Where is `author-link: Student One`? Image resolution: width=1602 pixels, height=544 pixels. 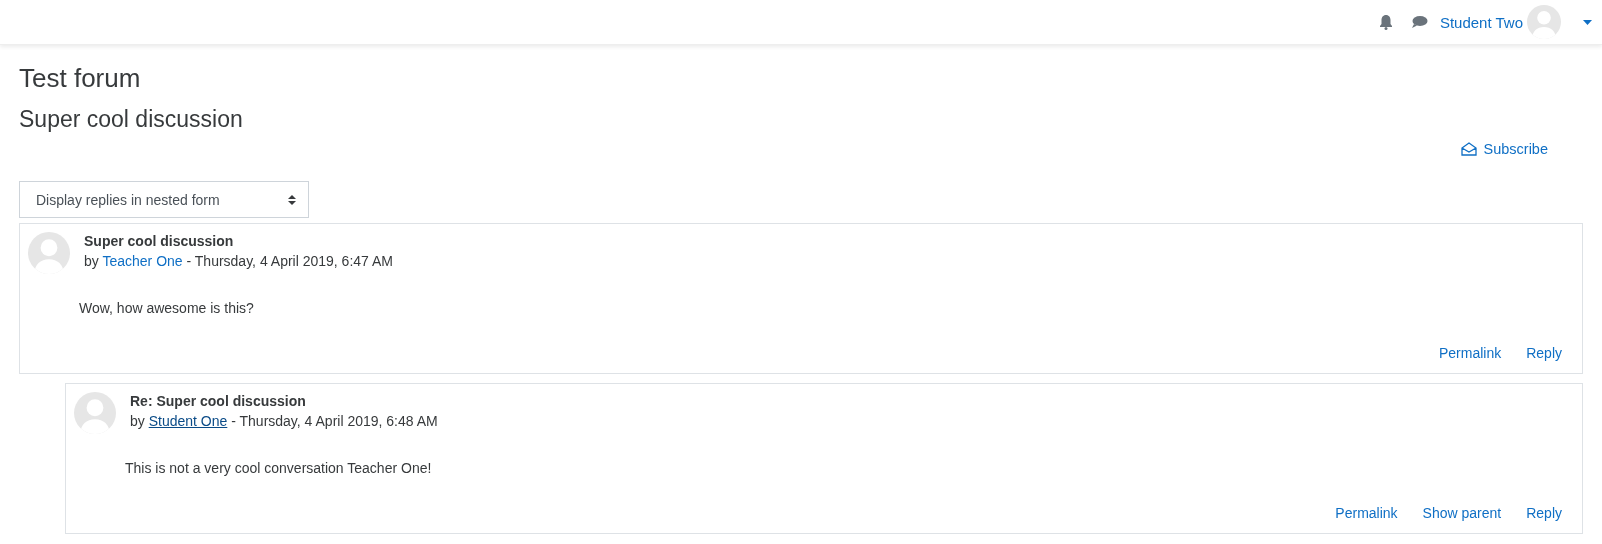
author-link: Student One is located at coordinates (188, 421).